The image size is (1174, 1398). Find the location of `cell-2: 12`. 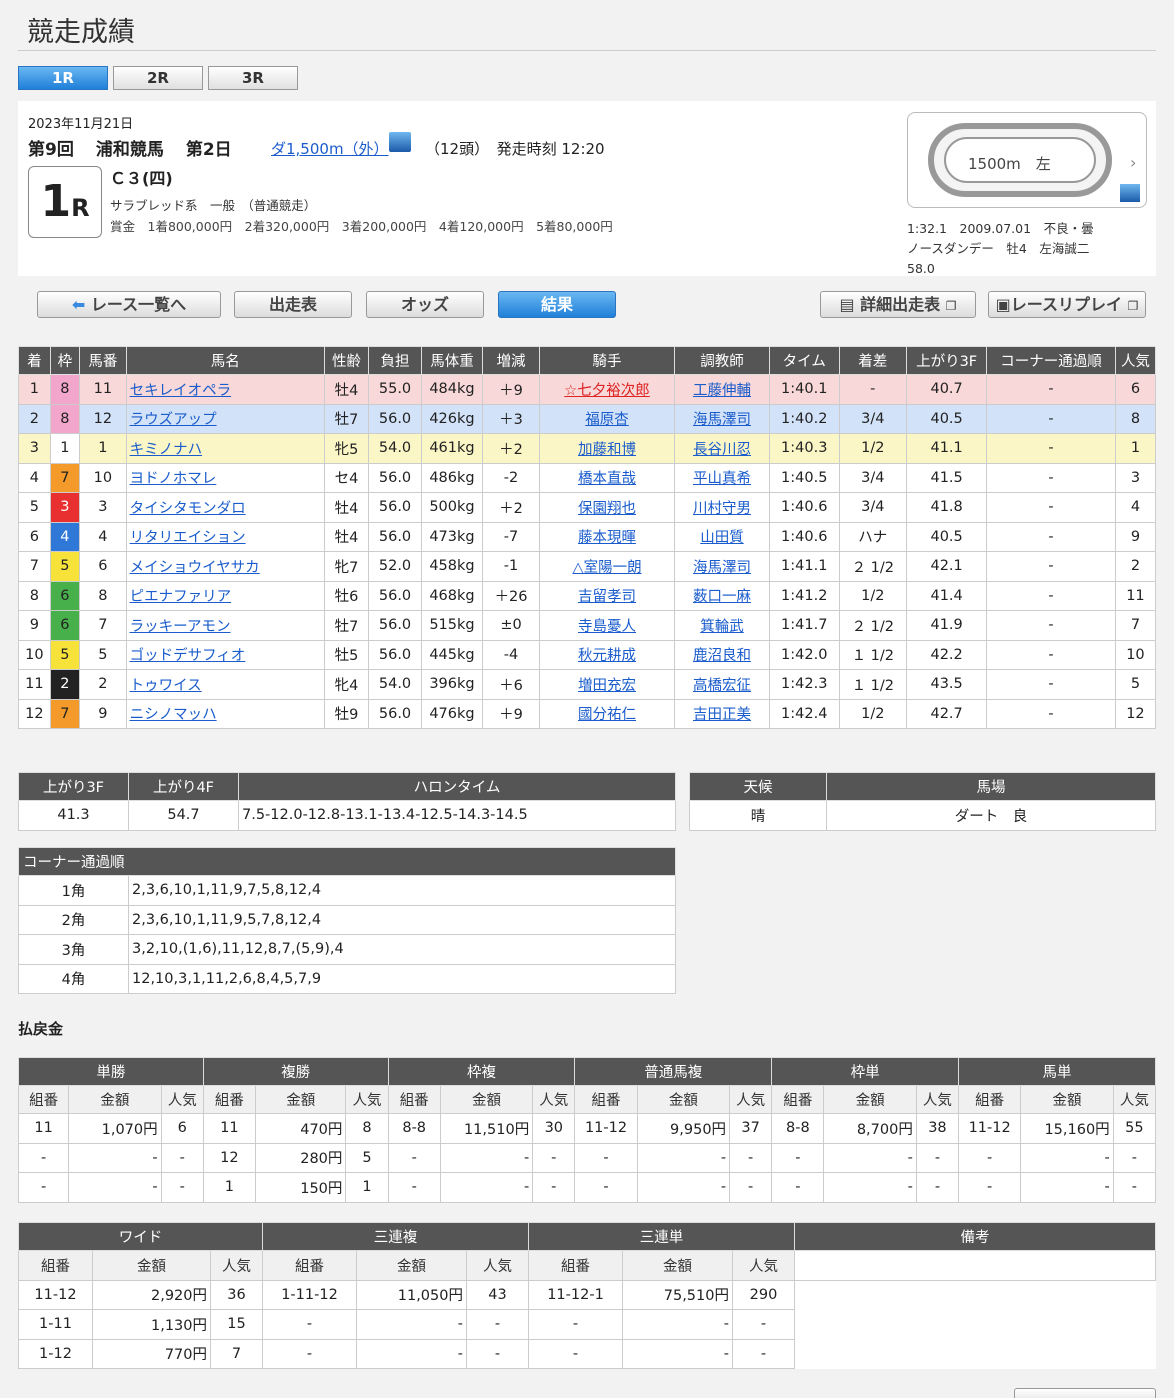

cell-2: 12 is located at coordinates (103, 418).